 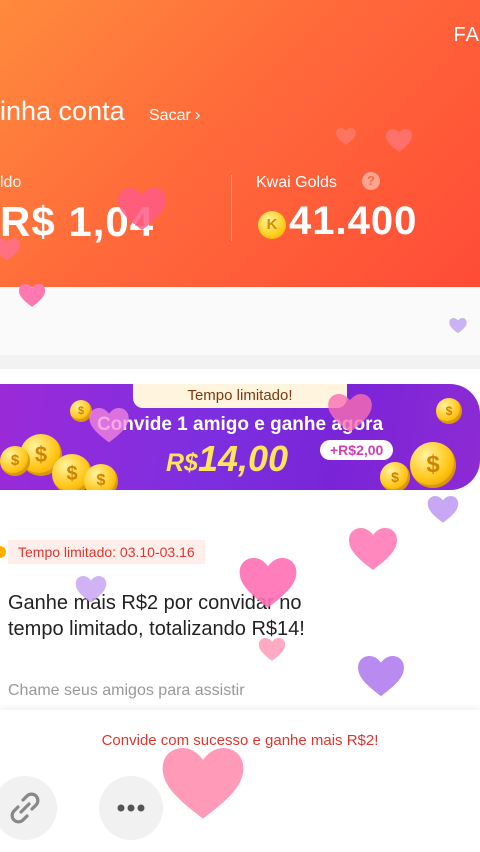 What do you see at coordinates (240, 396) in the screenshot?
I see `banner-tag: Tempo limitado!` at bounding box center [240, 396].